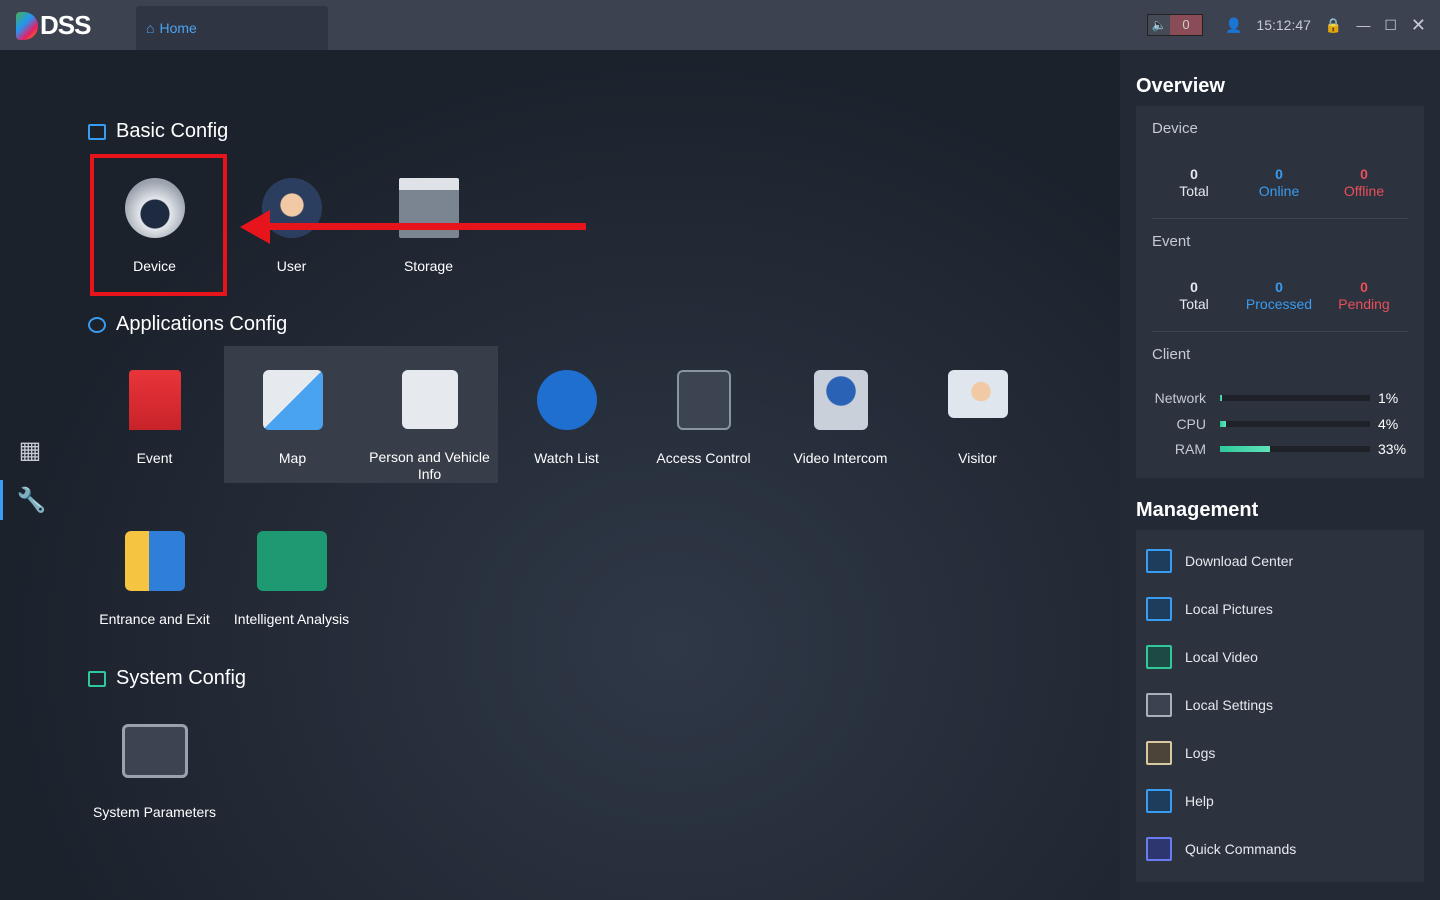 The width and height of the screenshot is (1440, 900). What do you see at coordinates (1364, 183) in the screenshot?
I see `device-offline: 0 Offline` at bounding box center [1364, 183].